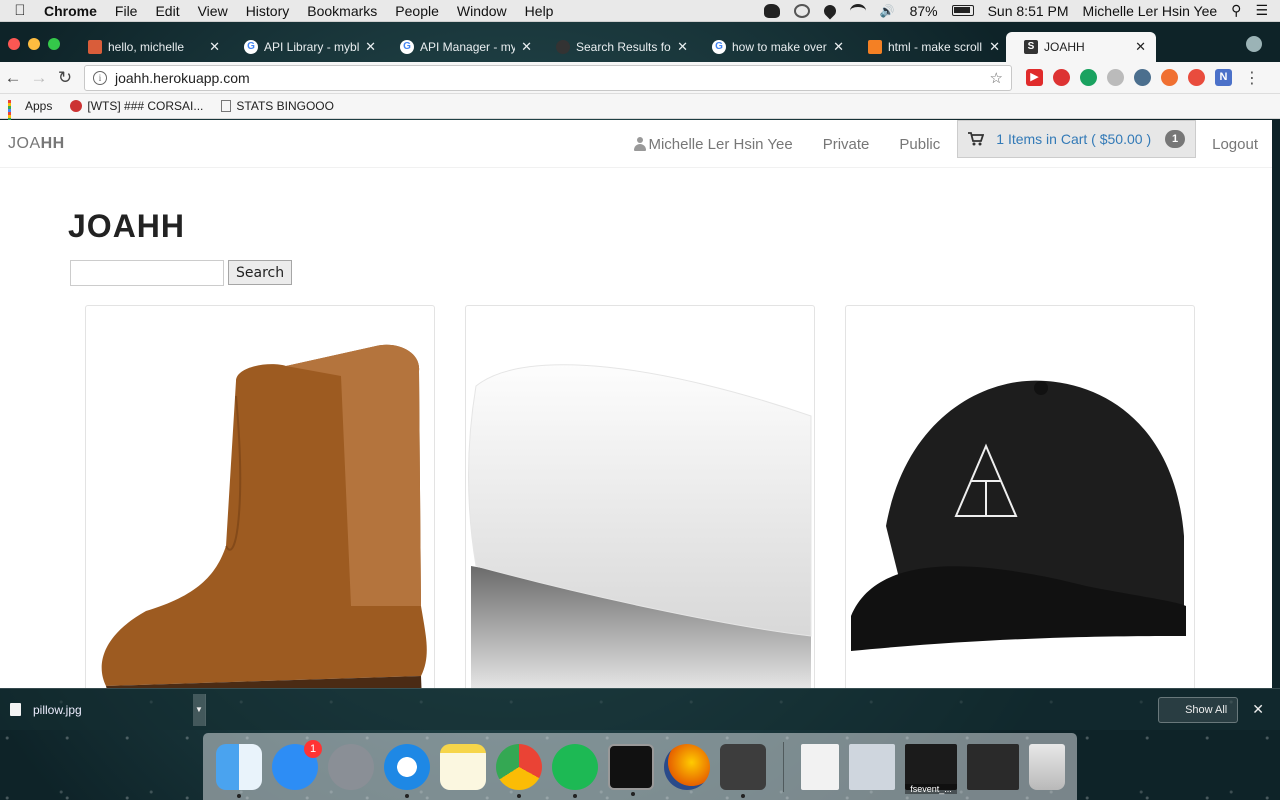  What do you see at coordinates (100, 77) in the screenshot?
I see `site-info-icon: i` at bounding box center [100, 77].